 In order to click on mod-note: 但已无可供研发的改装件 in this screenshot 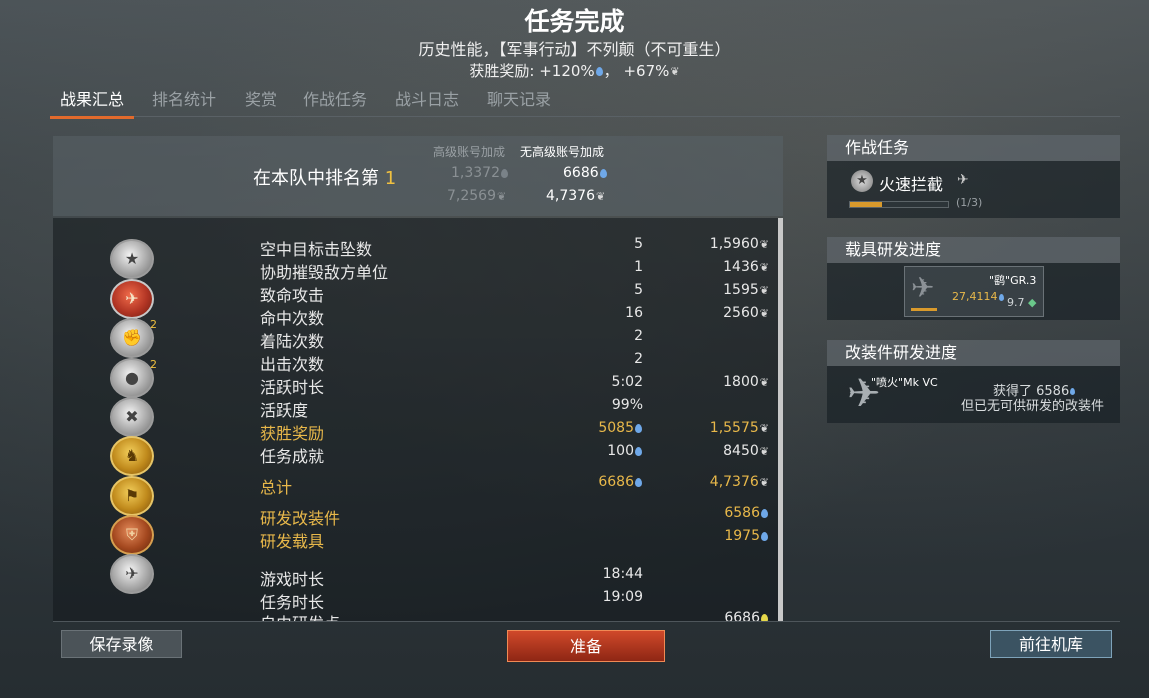, I will do `click(1033, 406)`.